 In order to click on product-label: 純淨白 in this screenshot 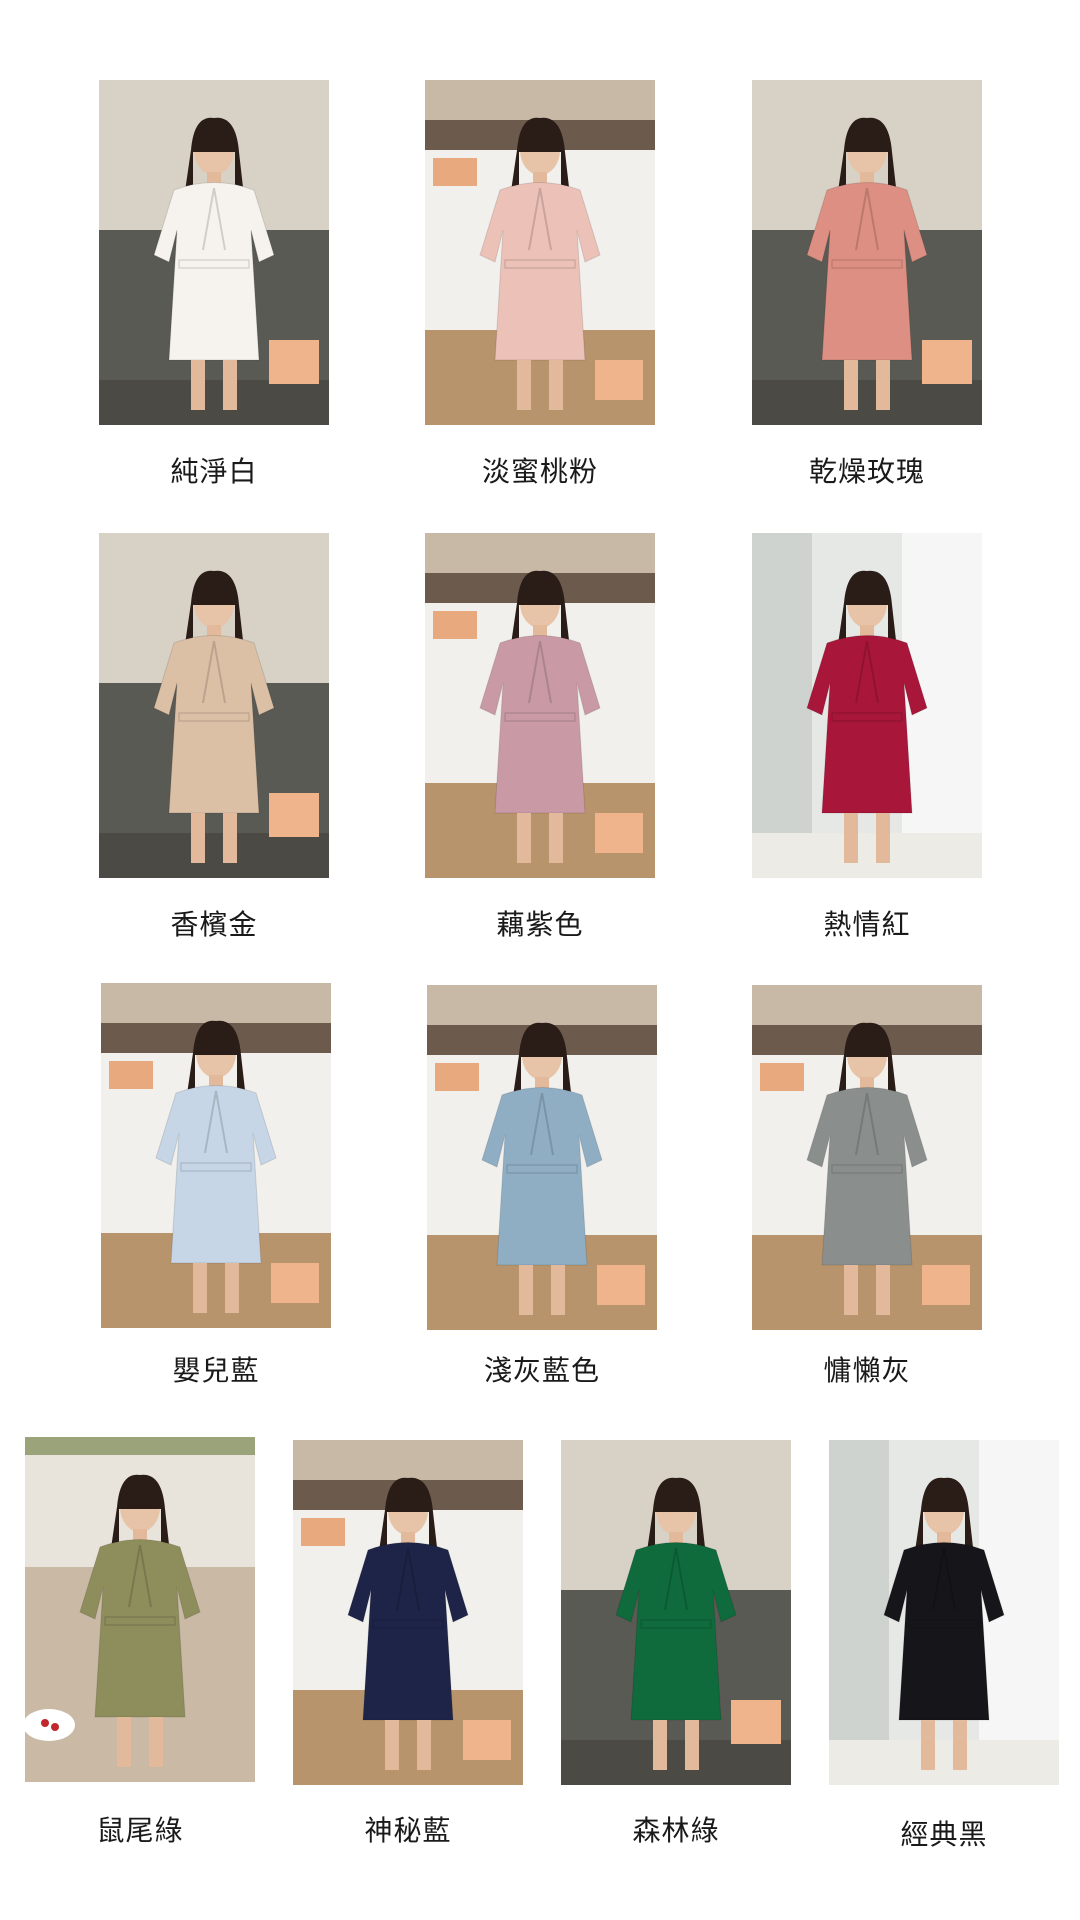, I will do `click(214, 471)`.